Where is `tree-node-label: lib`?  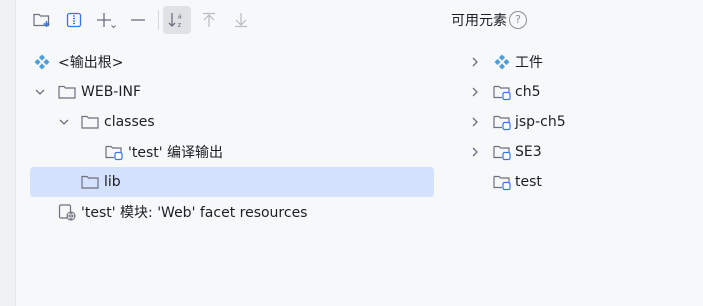
tree-node-label: lib is located at coordinates (112, 182).